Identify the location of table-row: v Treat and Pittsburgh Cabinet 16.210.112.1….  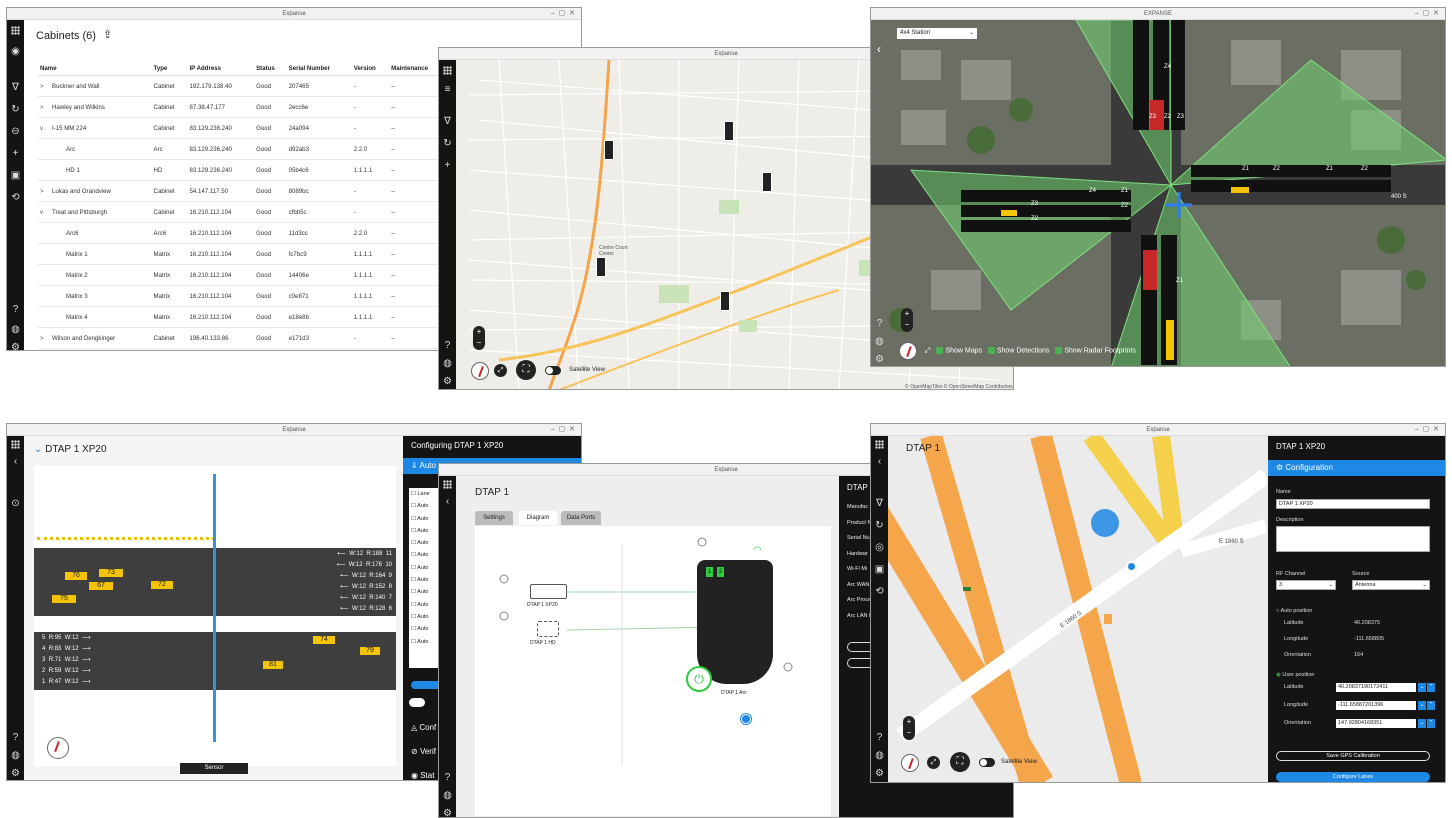
(243, 212).